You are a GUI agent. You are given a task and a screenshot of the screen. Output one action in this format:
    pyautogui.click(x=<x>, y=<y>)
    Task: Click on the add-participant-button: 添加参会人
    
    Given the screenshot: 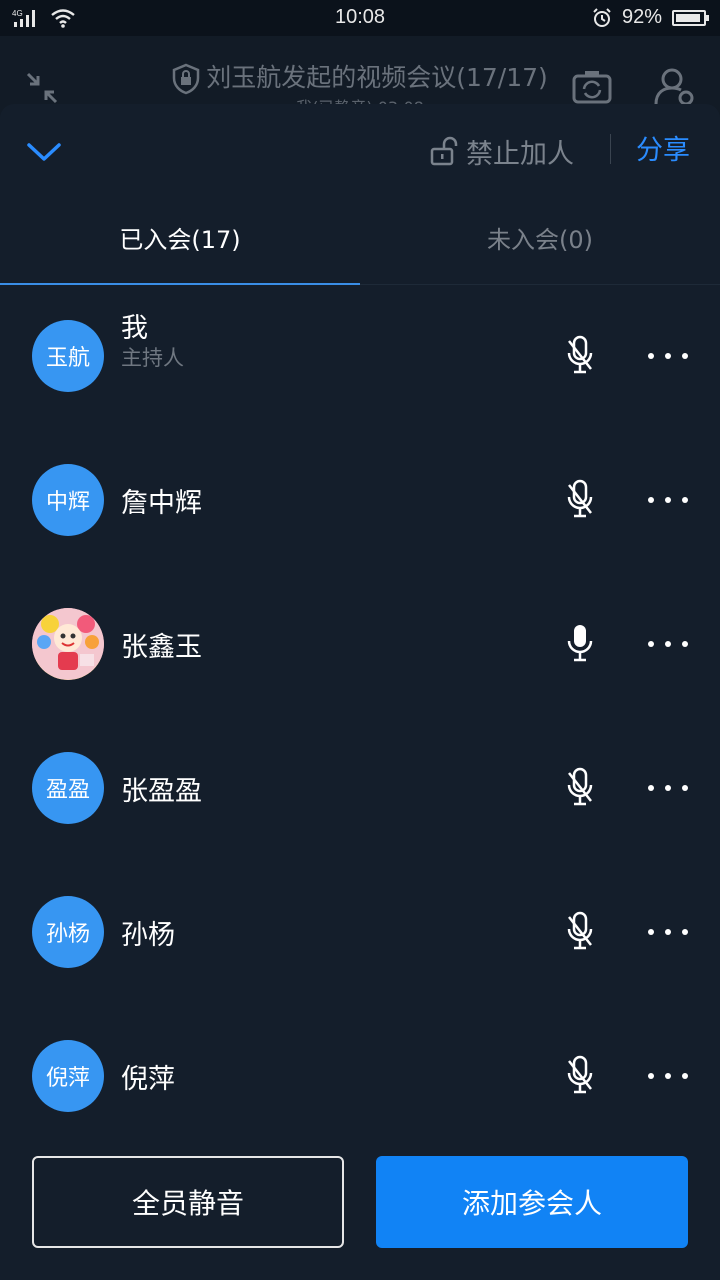 What is the action you would take?
    pyautogui.click(x=532, y=1202)
    